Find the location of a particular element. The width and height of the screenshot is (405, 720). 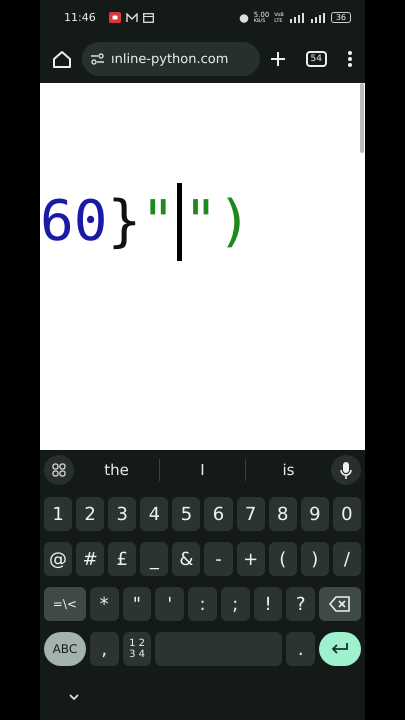

new-tab-icon is located at coordinates (278, 59).